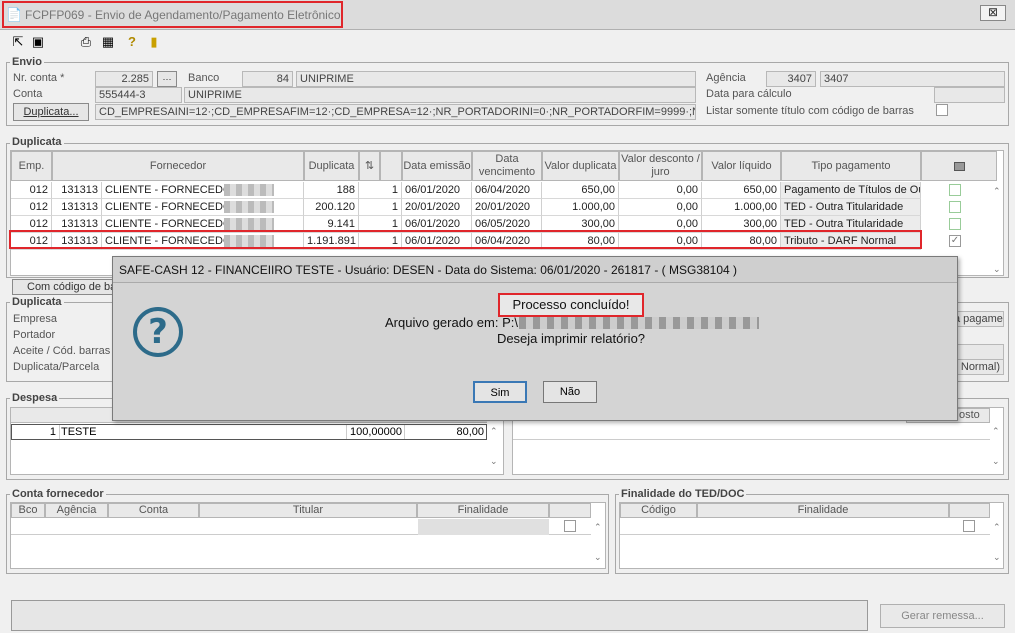  Describe the element at coordinates (437, 207) in the screenshot. I see `cell-emissao: 20/01/2020` at that location.